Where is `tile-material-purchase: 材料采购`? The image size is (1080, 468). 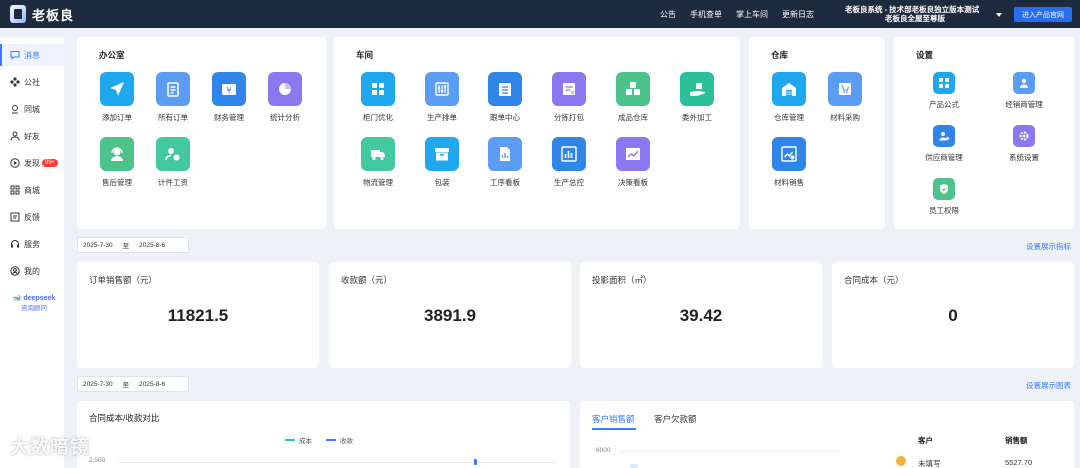 tile-material-purchase: 材料采购 is located at coordinates (845, 97).